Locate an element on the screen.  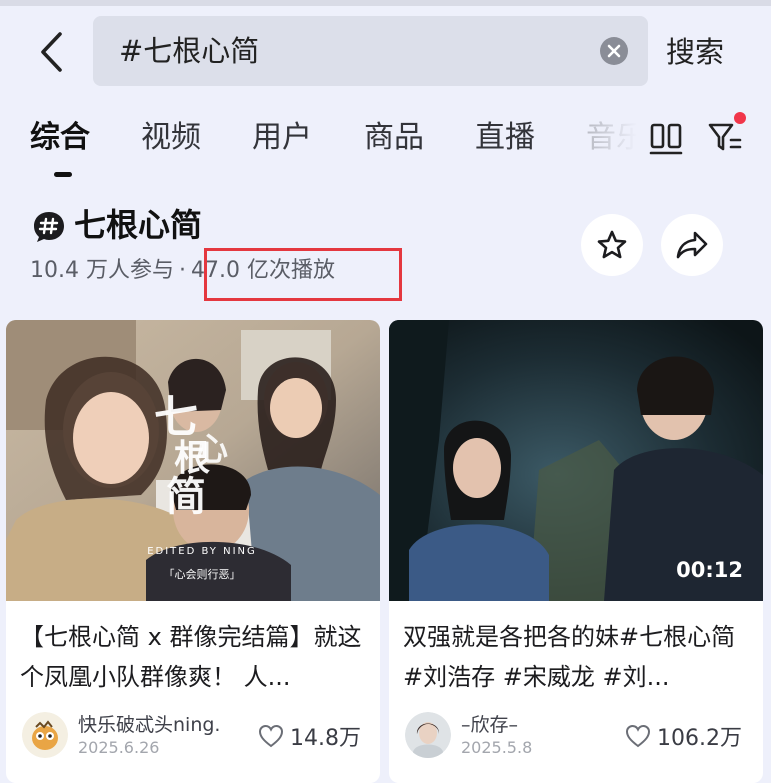
tab-comprehensive: 综合 is located at coordinates (60, 138).